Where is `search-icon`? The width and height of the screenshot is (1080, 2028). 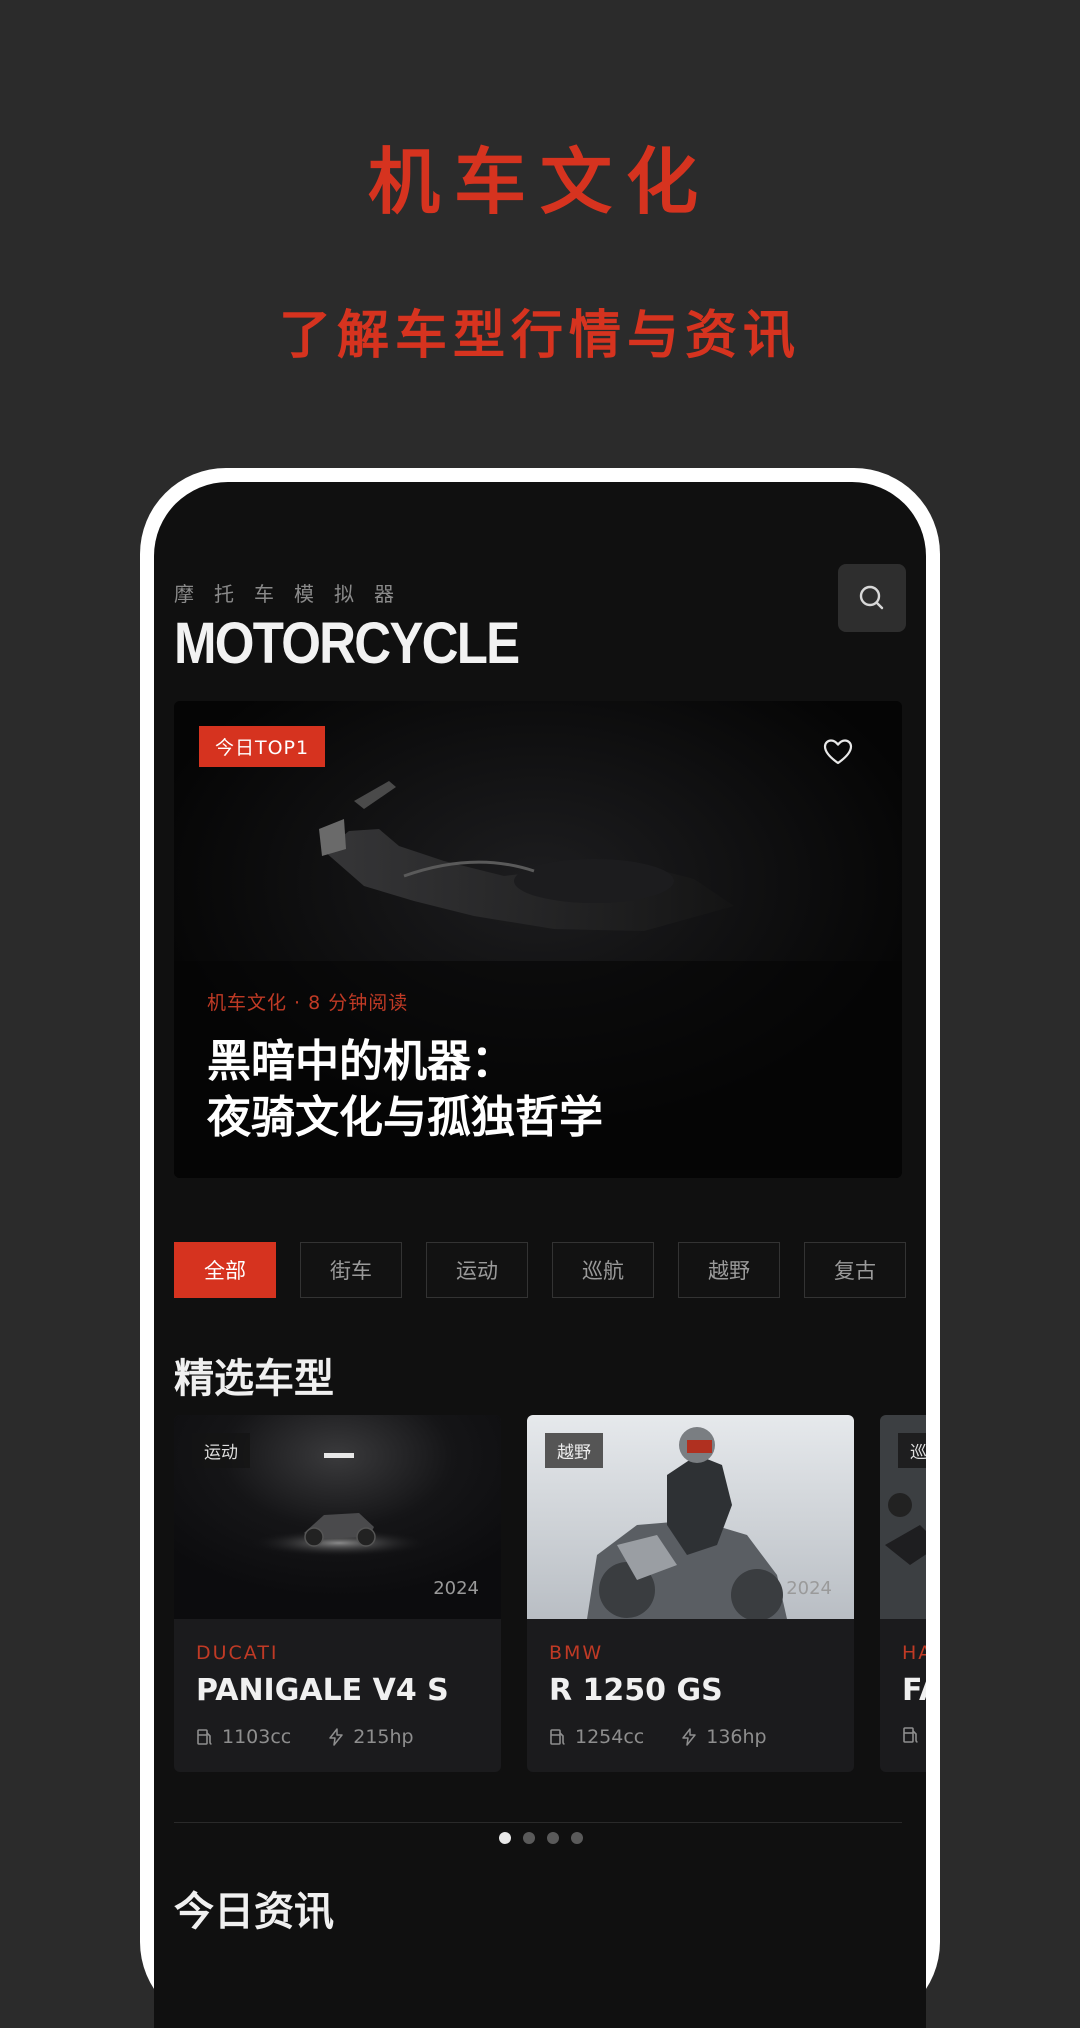 search-icon is located at coordinates (871, 597).